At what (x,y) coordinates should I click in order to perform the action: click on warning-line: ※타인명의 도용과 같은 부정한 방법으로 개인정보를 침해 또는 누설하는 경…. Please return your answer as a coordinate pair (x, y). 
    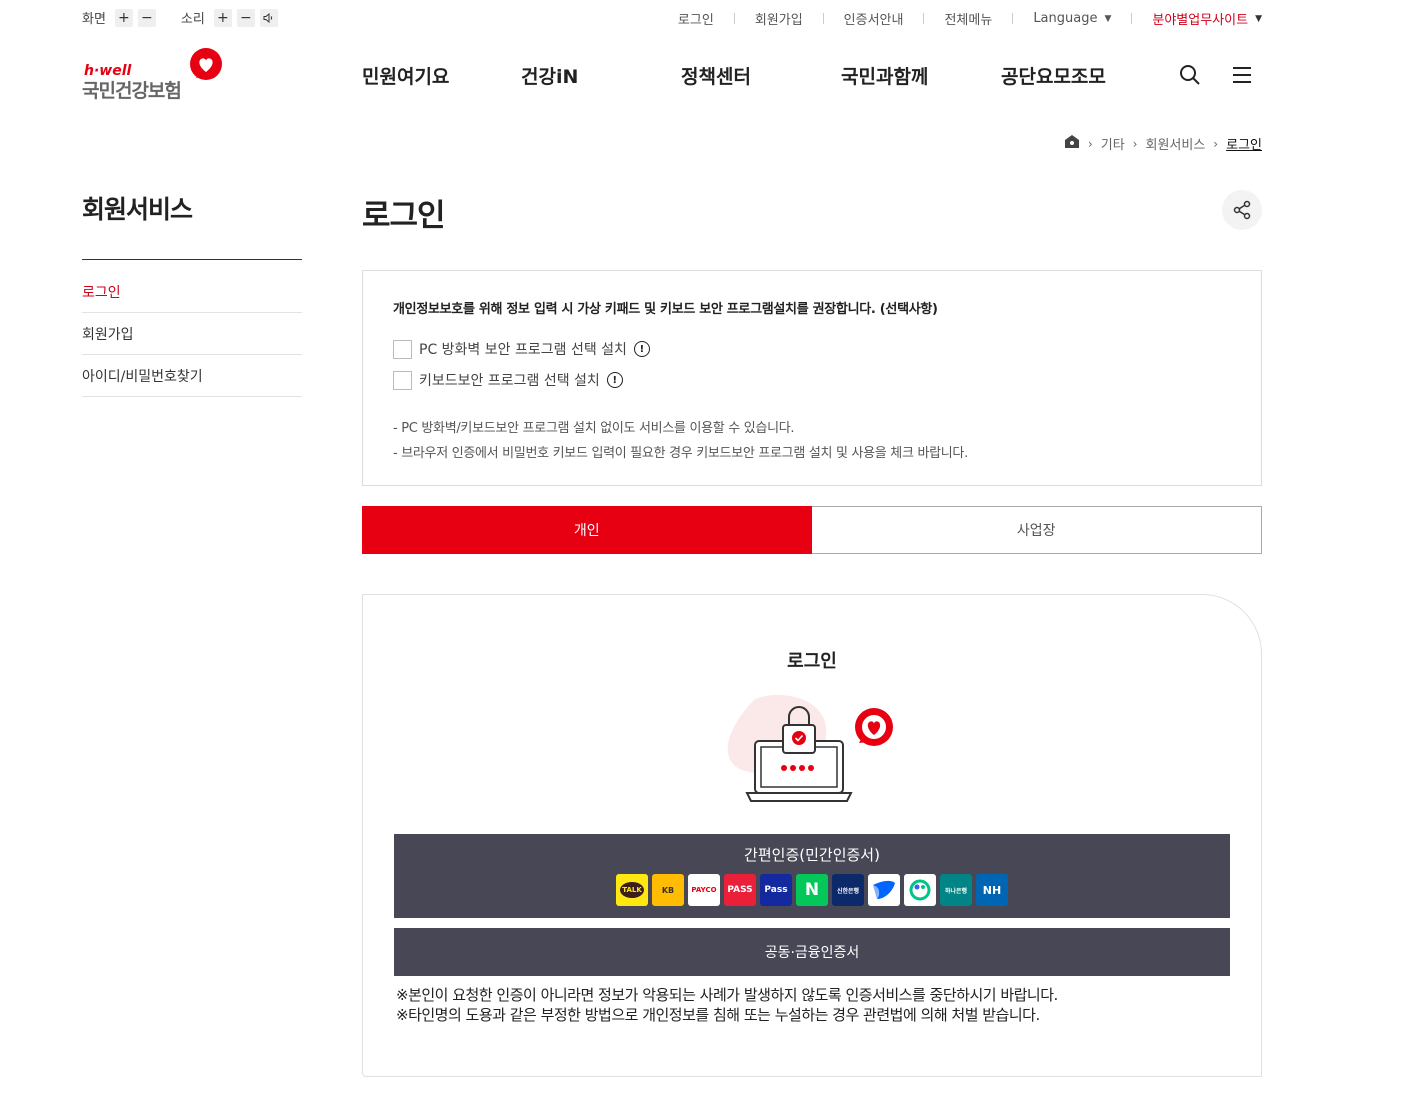
    Looking at the image, I should click on (718, 1015).